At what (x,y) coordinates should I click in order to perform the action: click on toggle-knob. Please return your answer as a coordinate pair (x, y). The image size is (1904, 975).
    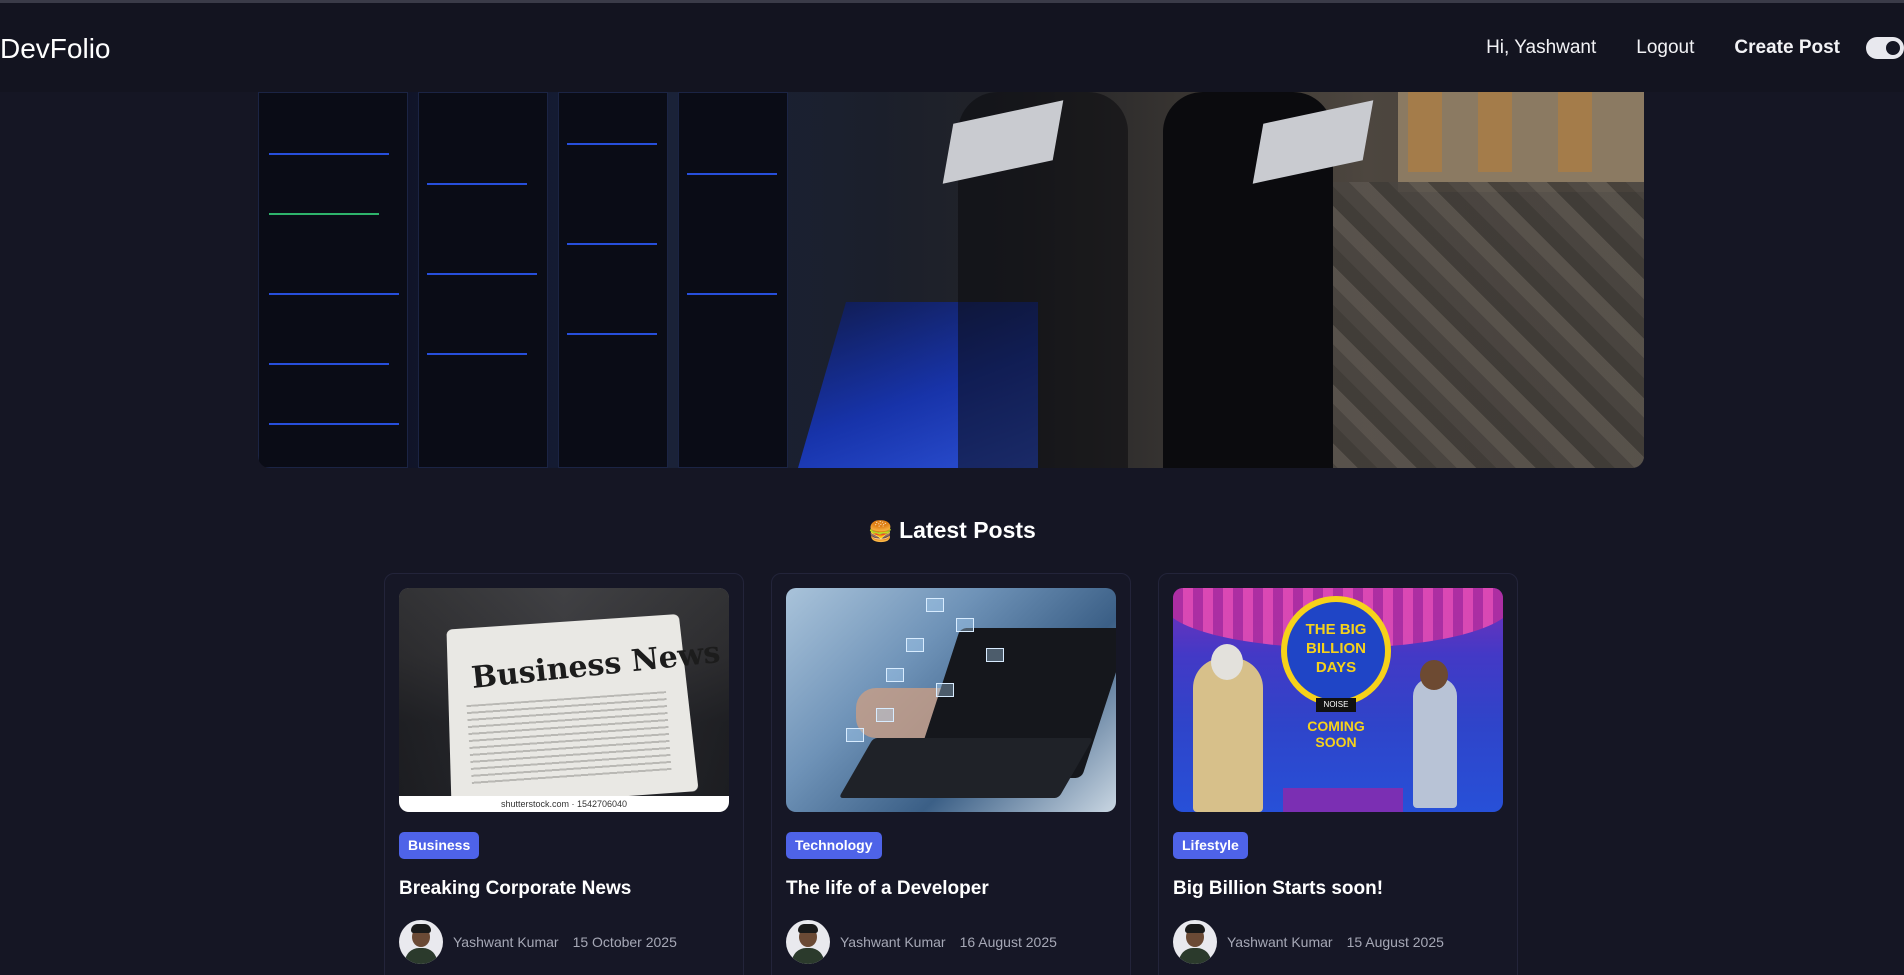
    Looking at the image, I should click on (1893, 47).